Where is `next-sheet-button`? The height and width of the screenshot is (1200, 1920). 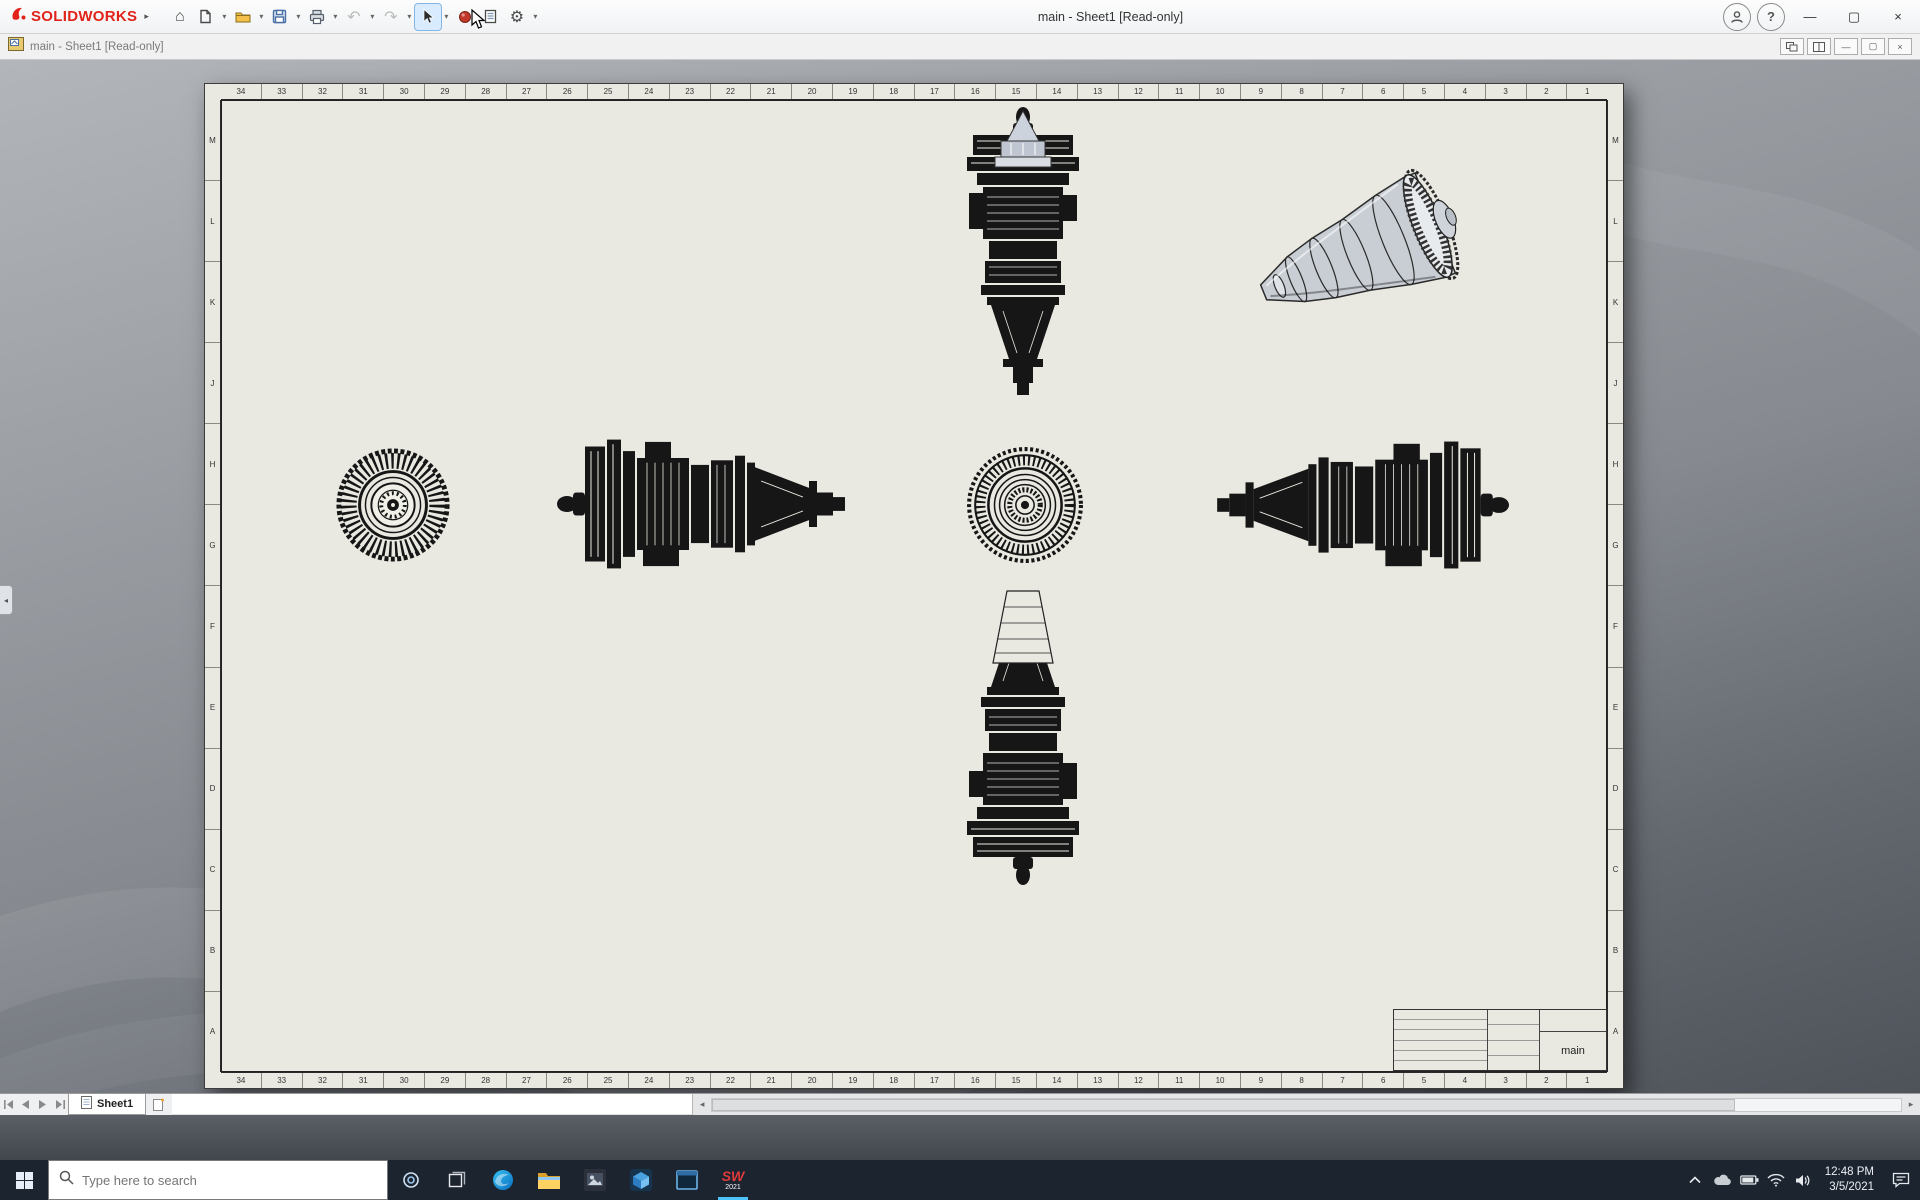 next-sheet-button is located at coordinates (42, 1104).